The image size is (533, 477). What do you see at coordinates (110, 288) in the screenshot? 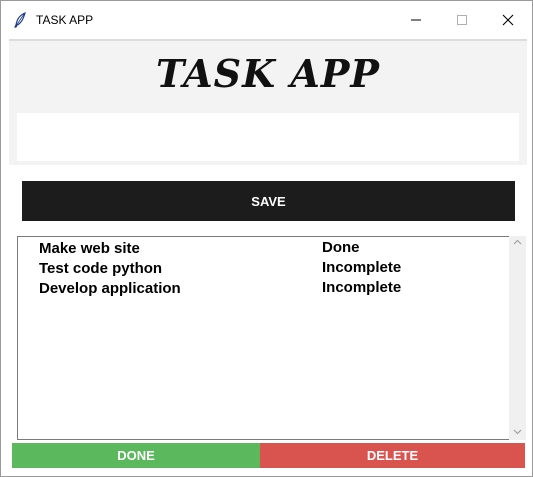
I see `task-name: Develop application` at bounding box center [110, 288].